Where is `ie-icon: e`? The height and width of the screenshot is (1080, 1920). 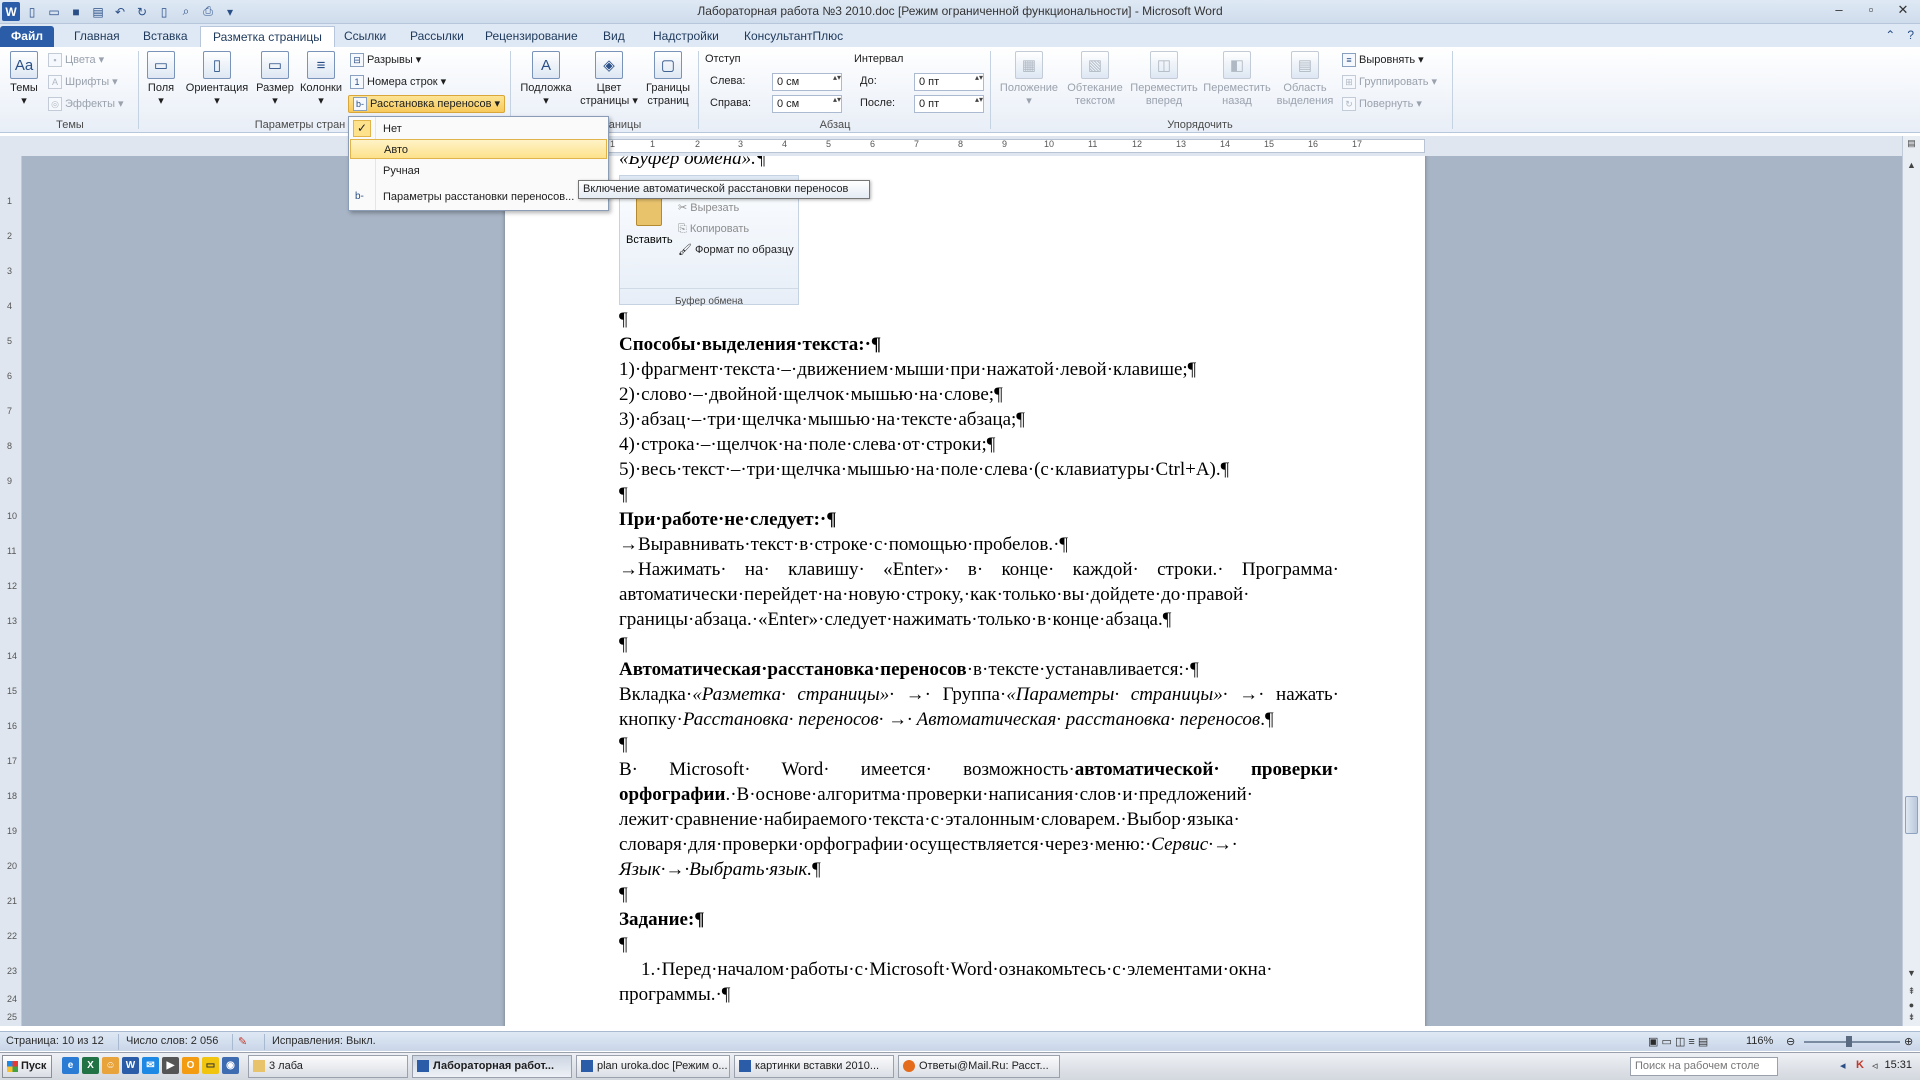
ie-icon: e is located at coordinates (70, 1065).